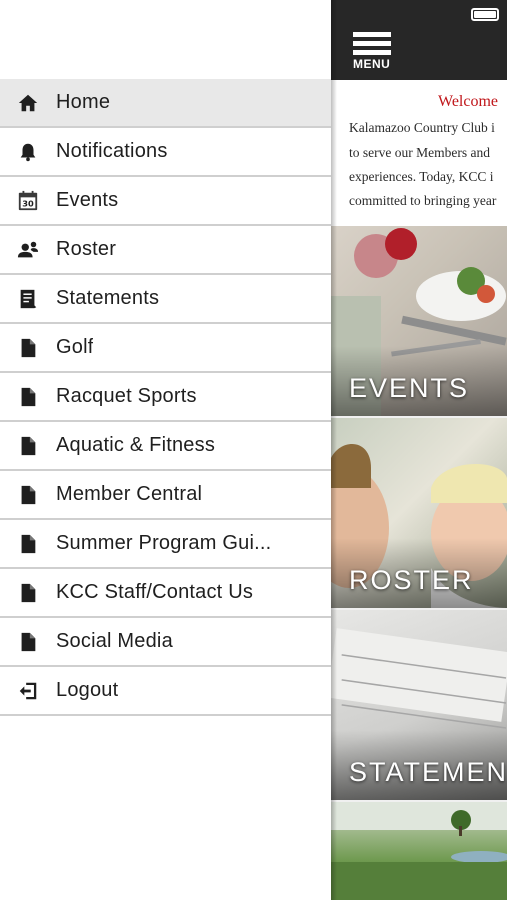 This screenshot has height=900, width=507. Describe the element at coordinates (126, 396) in the screenshot. I see `drawer-item-label: Racquet Sports` at that location.